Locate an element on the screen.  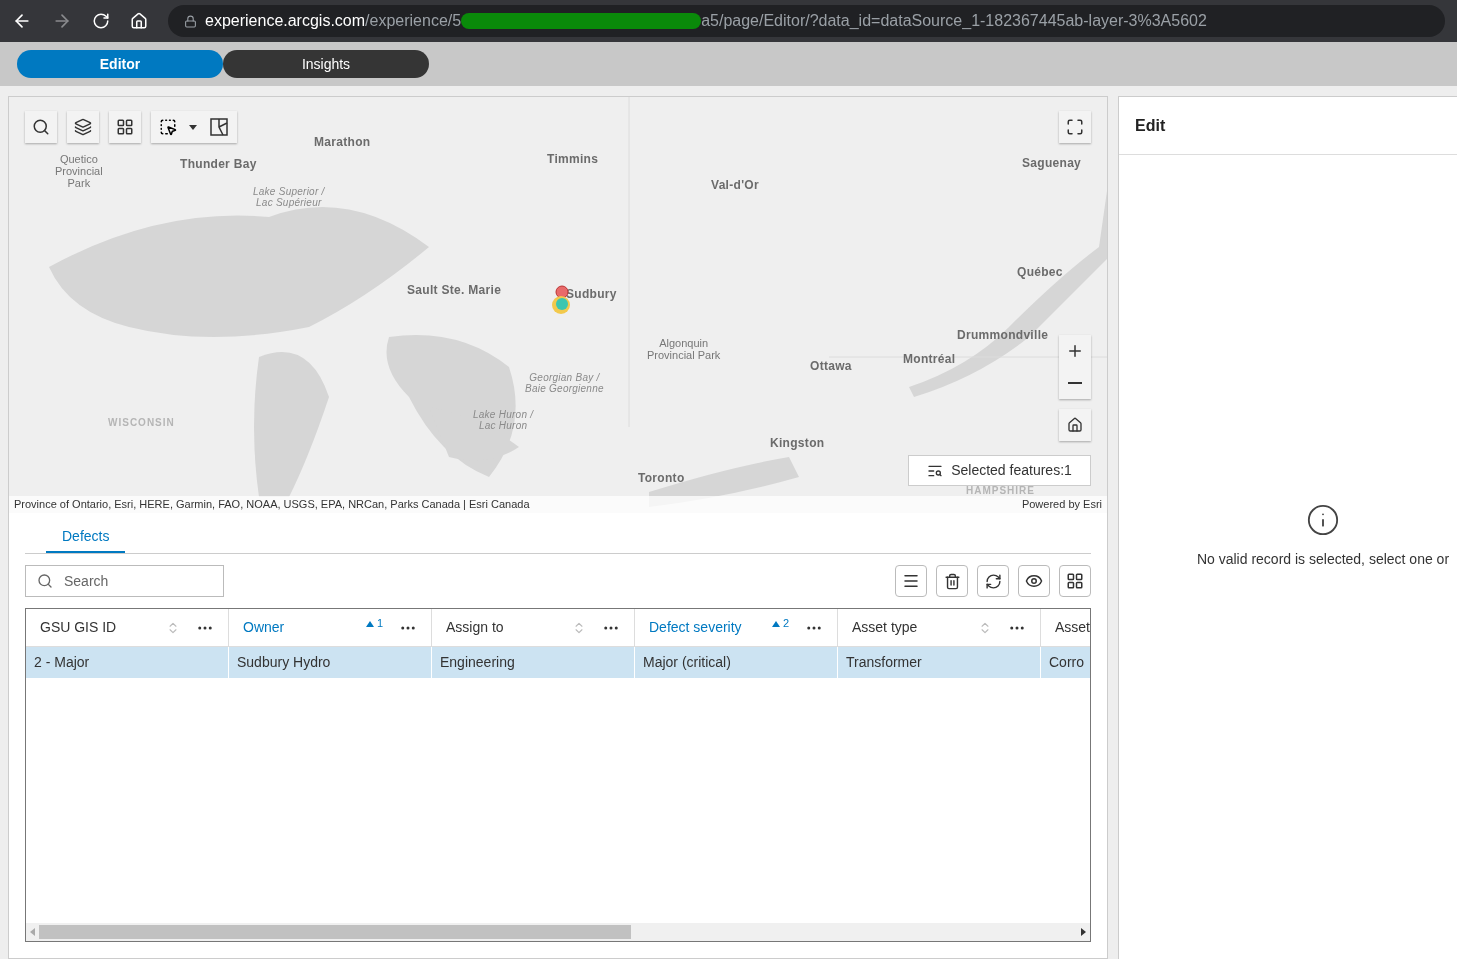
scrollbar-thumb is located at coordinates (335, 932).